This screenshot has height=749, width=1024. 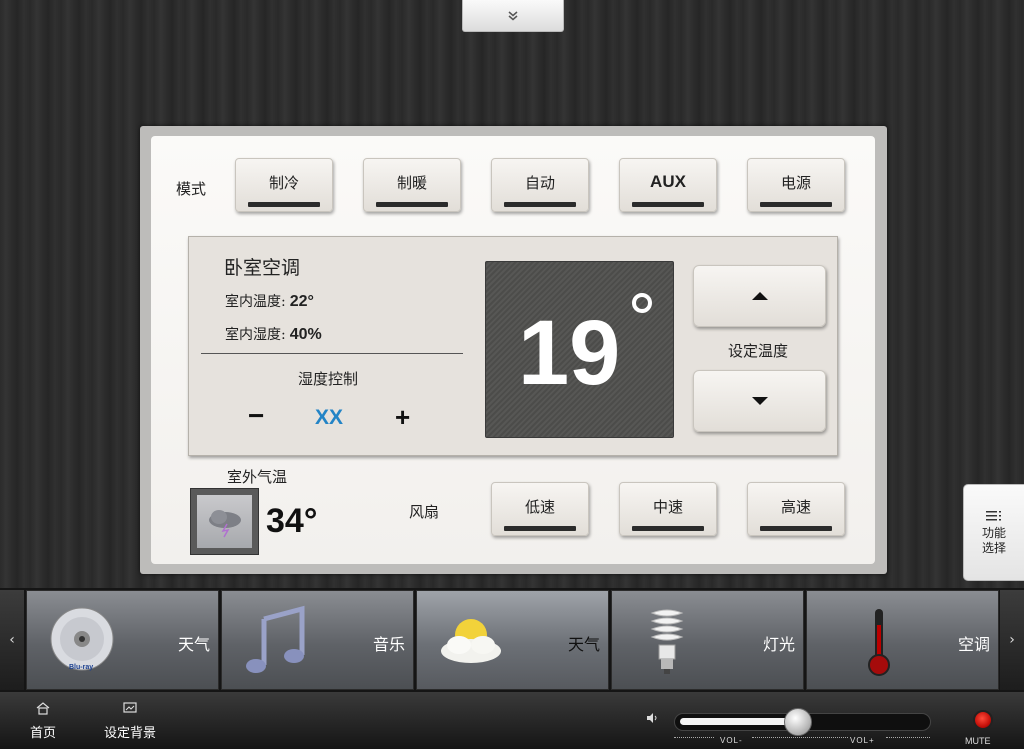 I want to click on set-background-label: 设定背景, so click(x=130, y=733).